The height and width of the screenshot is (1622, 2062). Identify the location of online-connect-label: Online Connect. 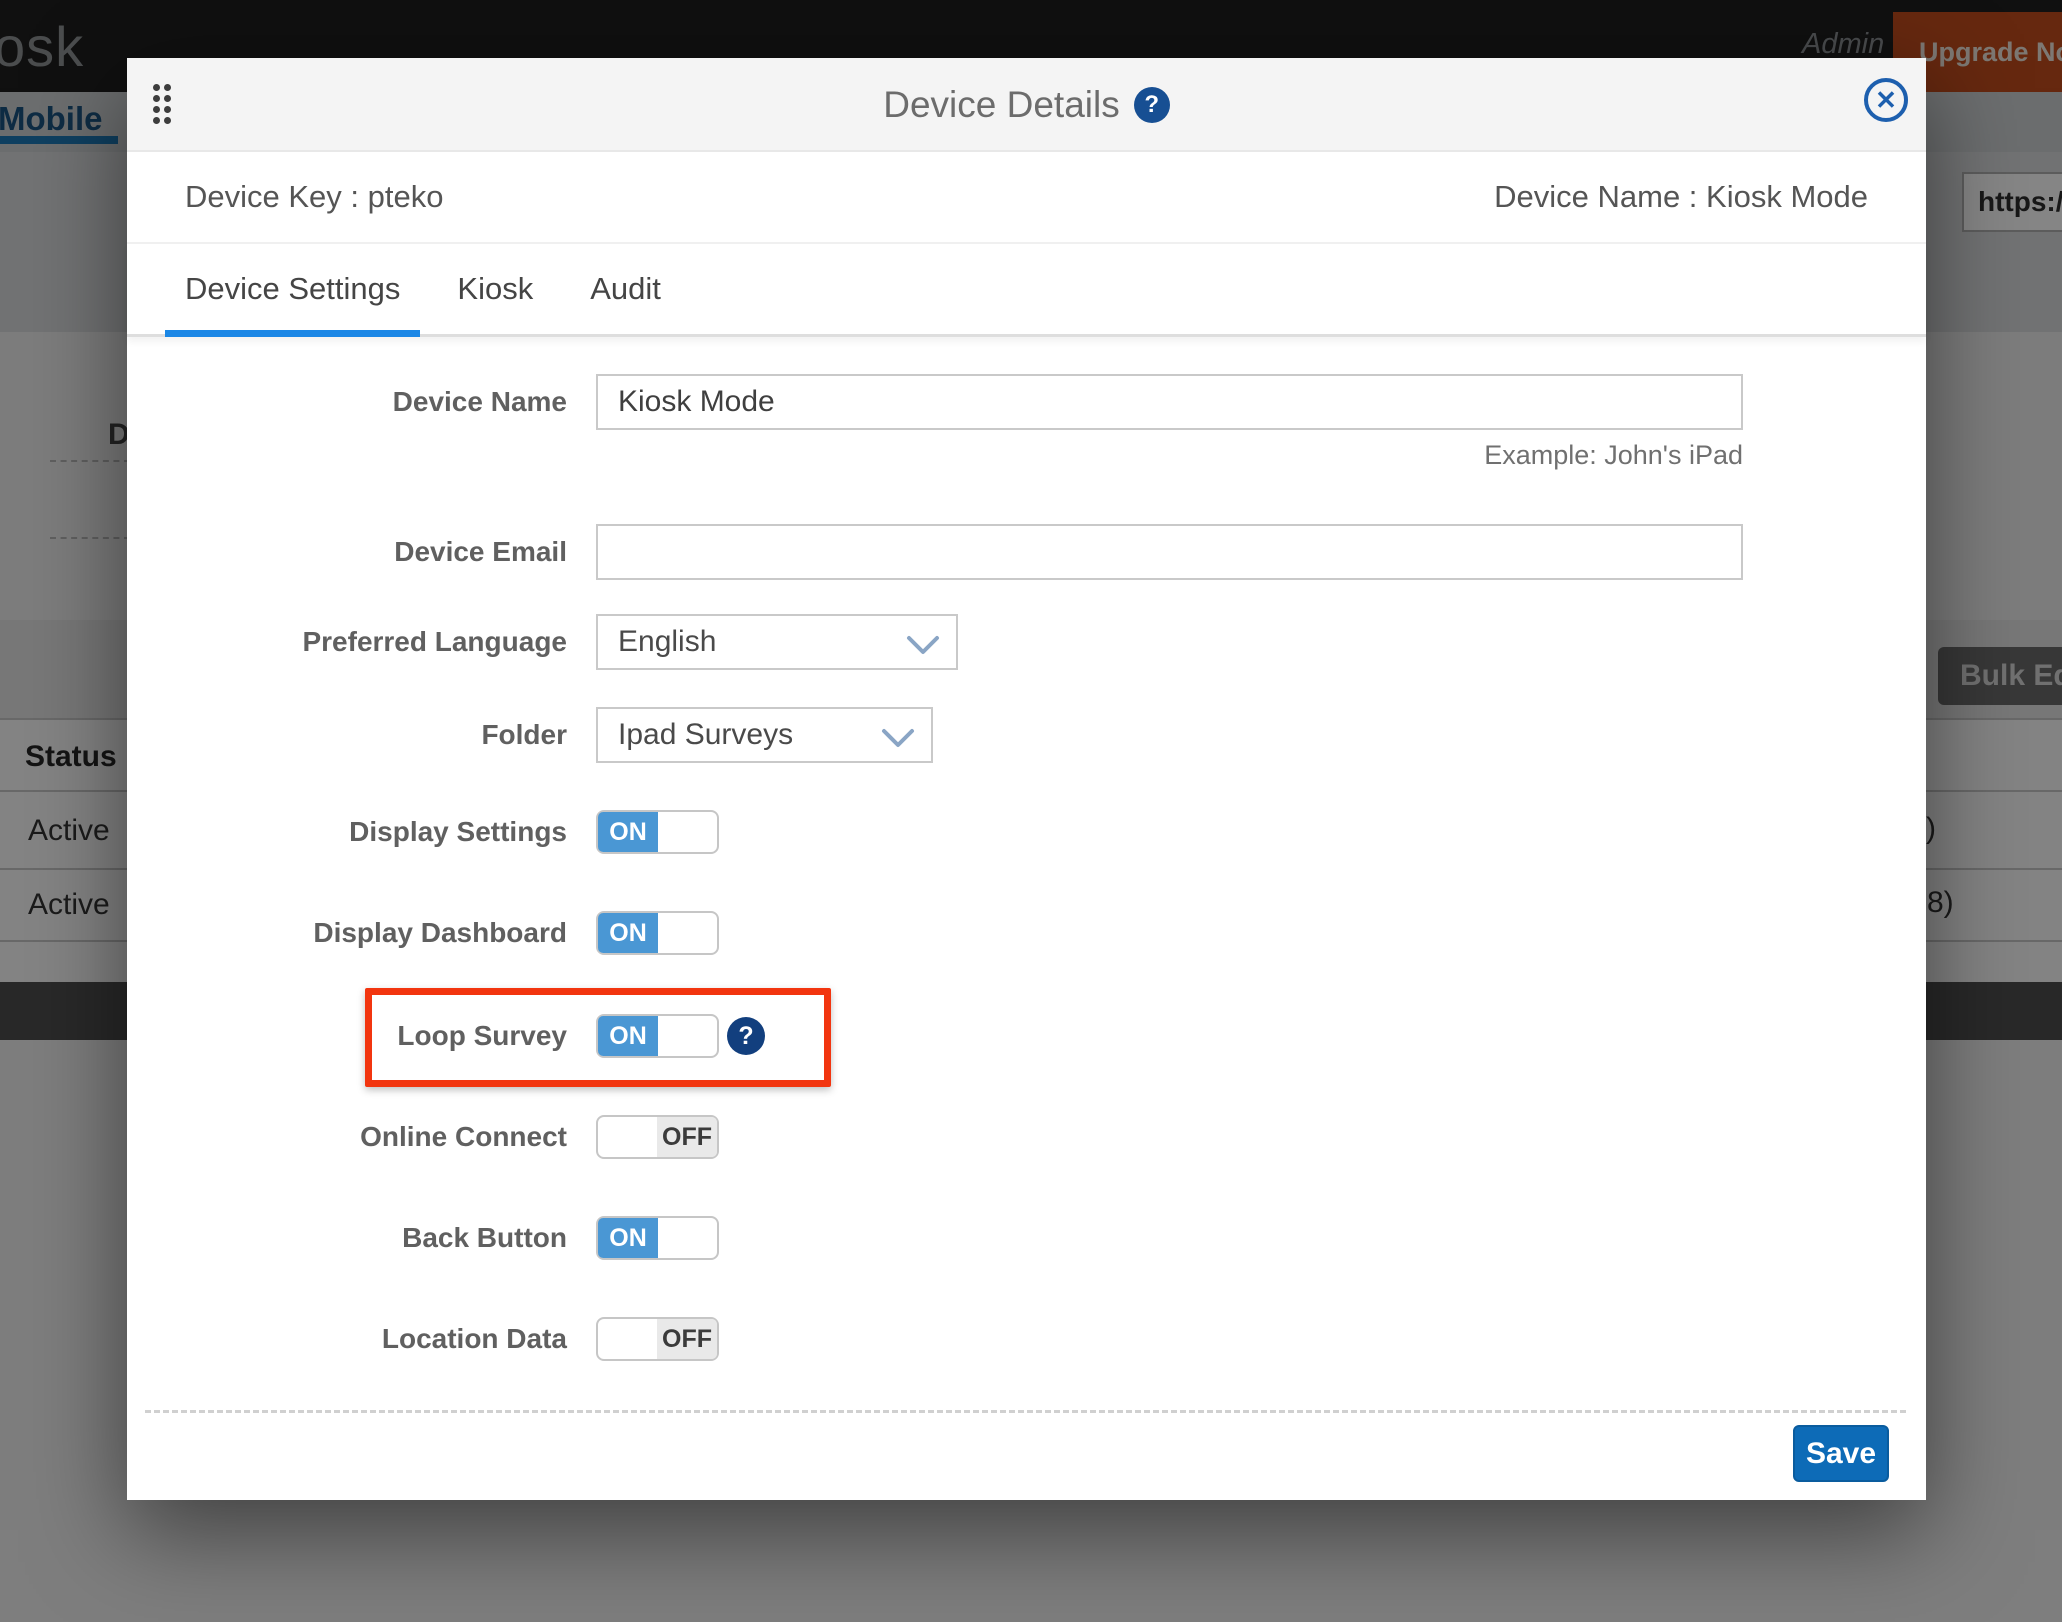
(463, 1136).